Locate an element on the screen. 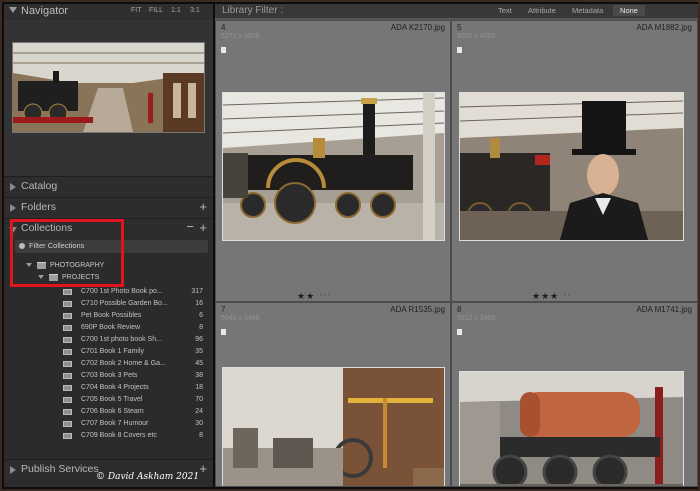 The width and height of the screenshot is (700, 491). collections-highlight-box is located at coordinates (67, 253).